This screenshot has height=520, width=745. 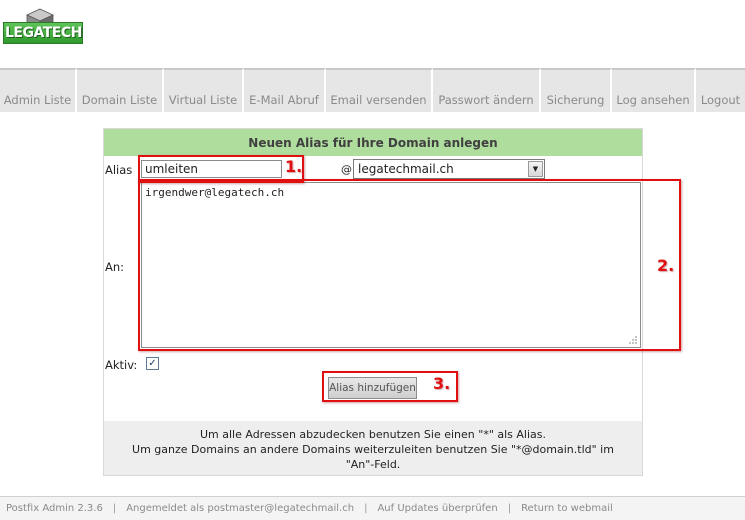 What do you see at coordinates (120, 90) in the screenshot?
I see `nav-domain-liste: Domain Liste` at bounding box center [120, 90].